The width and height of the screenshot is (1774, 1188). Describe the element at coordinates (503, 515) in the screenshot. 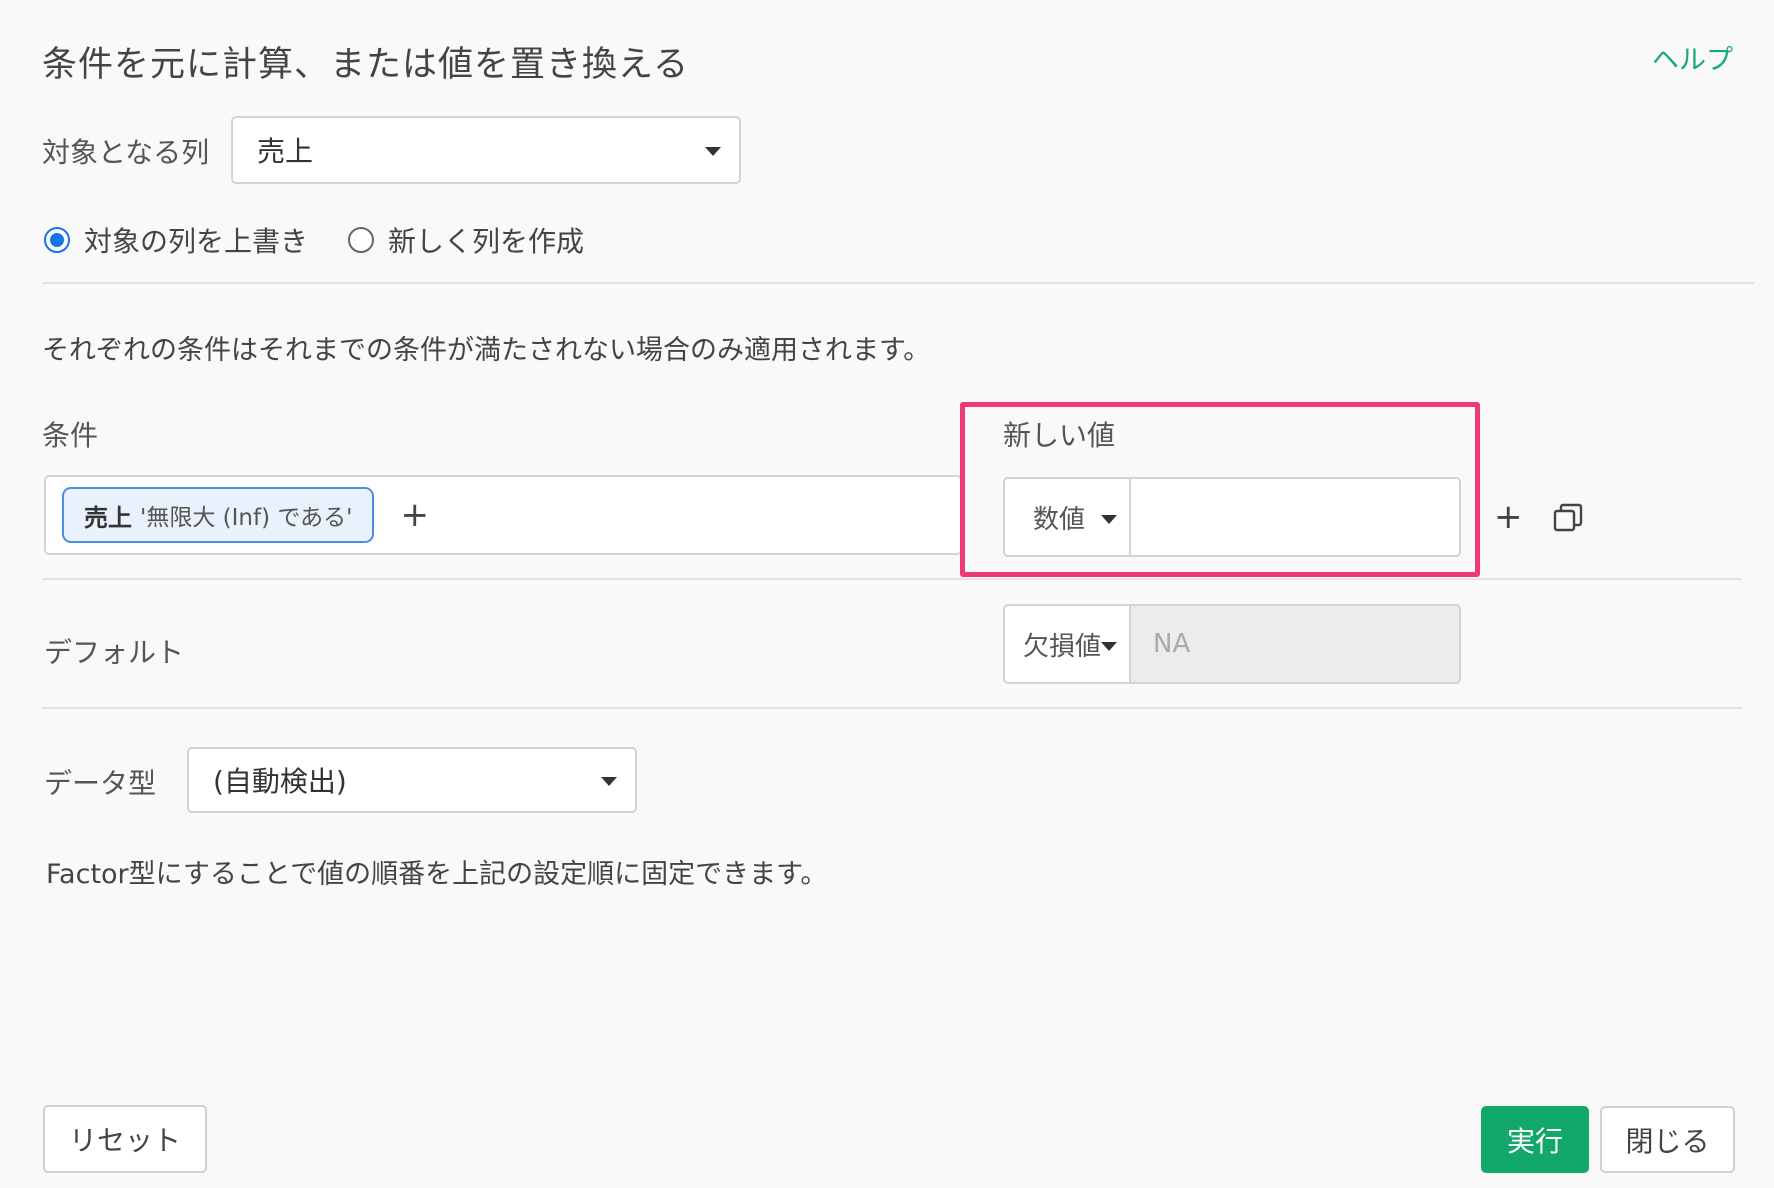

I see `condition-input: 売上 '無限大 (Inf) である' +` at that location.